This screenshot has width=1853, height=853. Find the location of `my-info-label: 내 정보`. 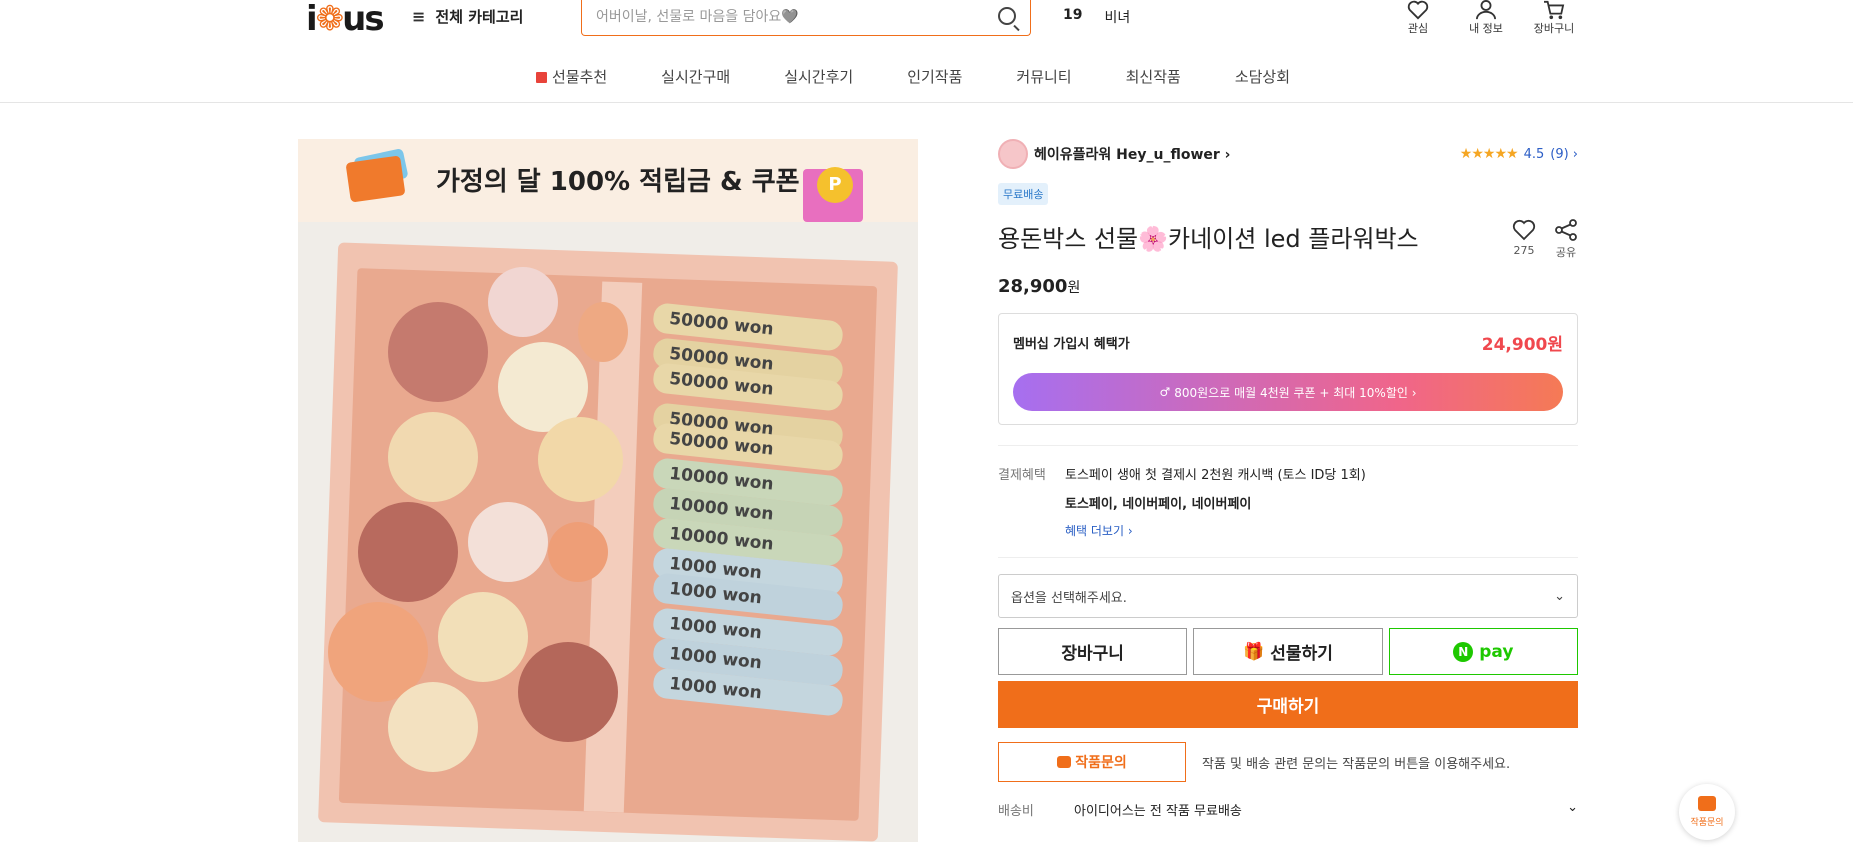

my-info-label: 내 정보 is located at coordinates (1486, 28).